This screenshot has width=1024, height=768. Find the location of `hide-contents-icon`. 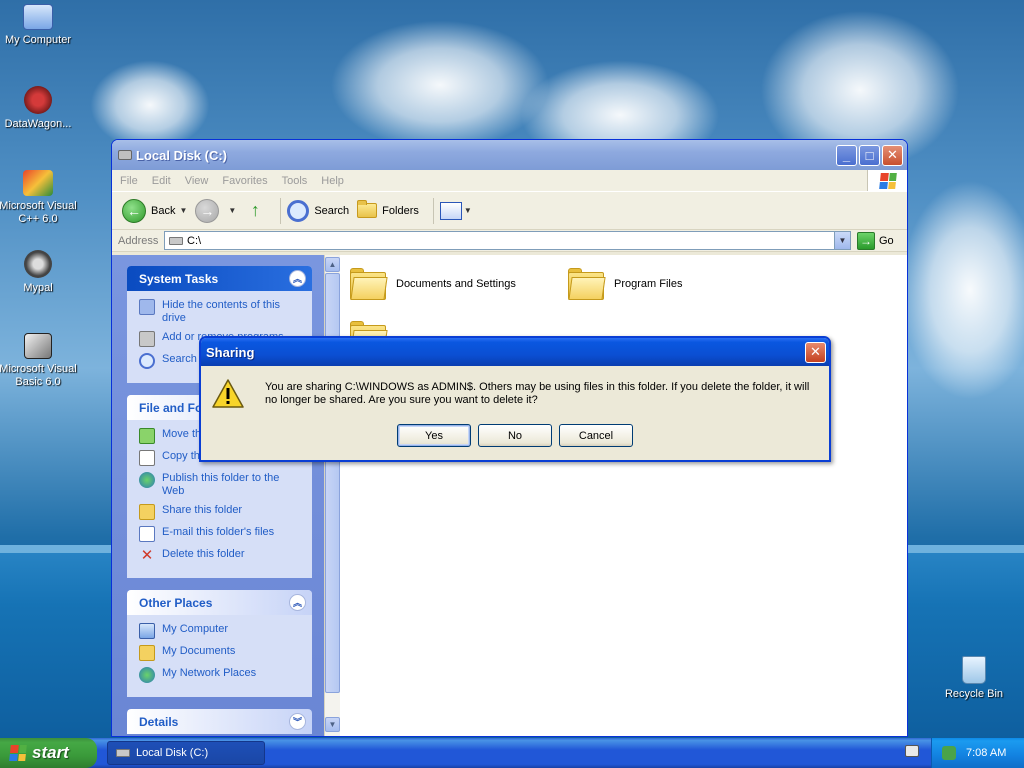

hide-contents-icon is located at coordinates (147, 307).